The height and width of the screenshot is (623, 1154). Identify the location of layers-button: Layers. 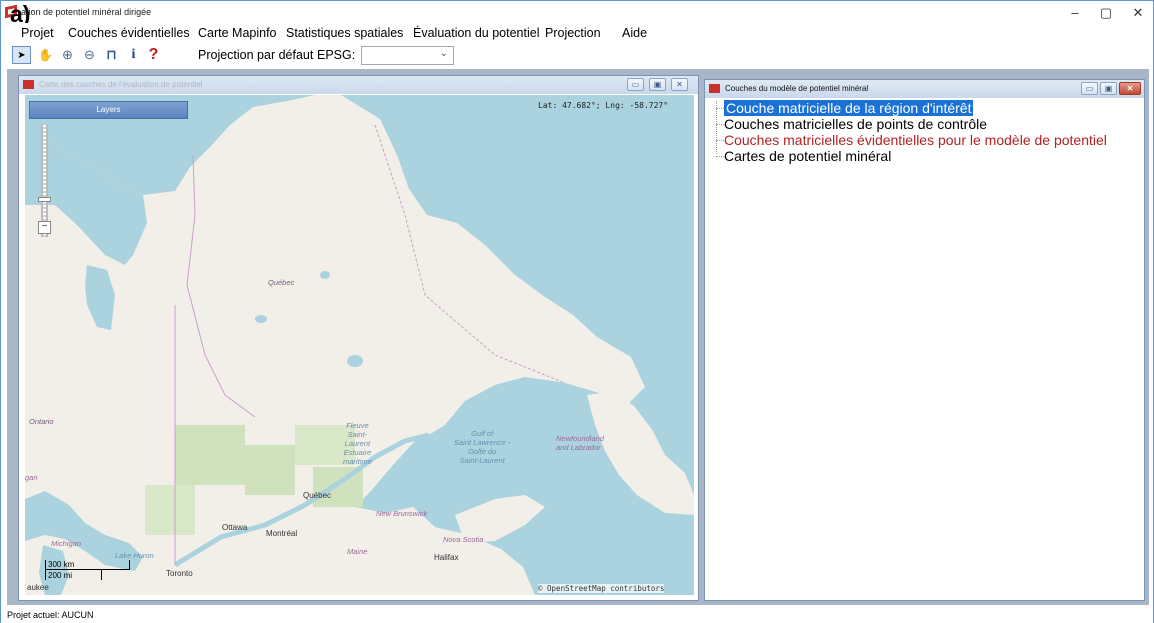
(108, 110).